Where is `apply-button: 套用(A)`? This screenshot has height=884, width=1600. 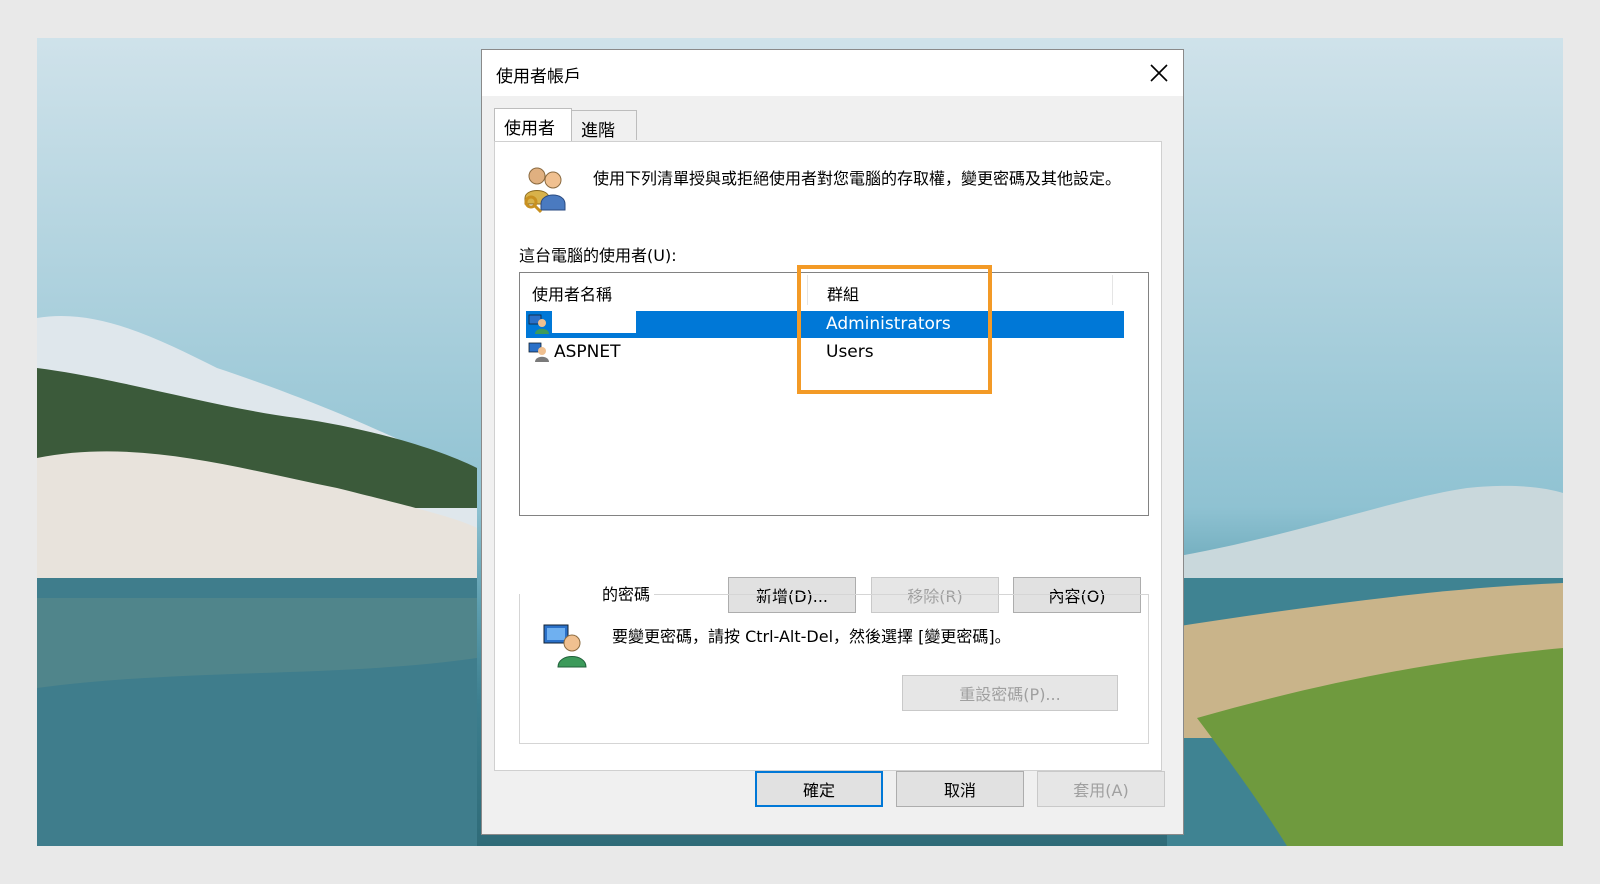 apply-button: 套用(A) is located at coordinates (1101, 789).